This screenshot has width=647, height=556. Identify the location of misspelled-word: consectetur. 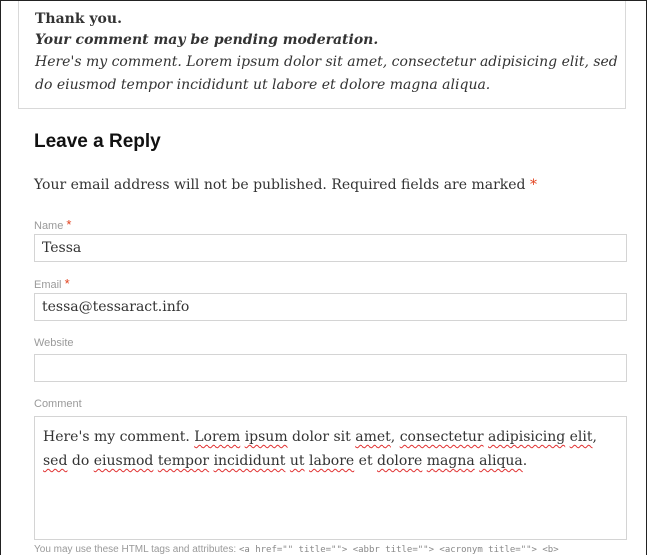
(441, 437).